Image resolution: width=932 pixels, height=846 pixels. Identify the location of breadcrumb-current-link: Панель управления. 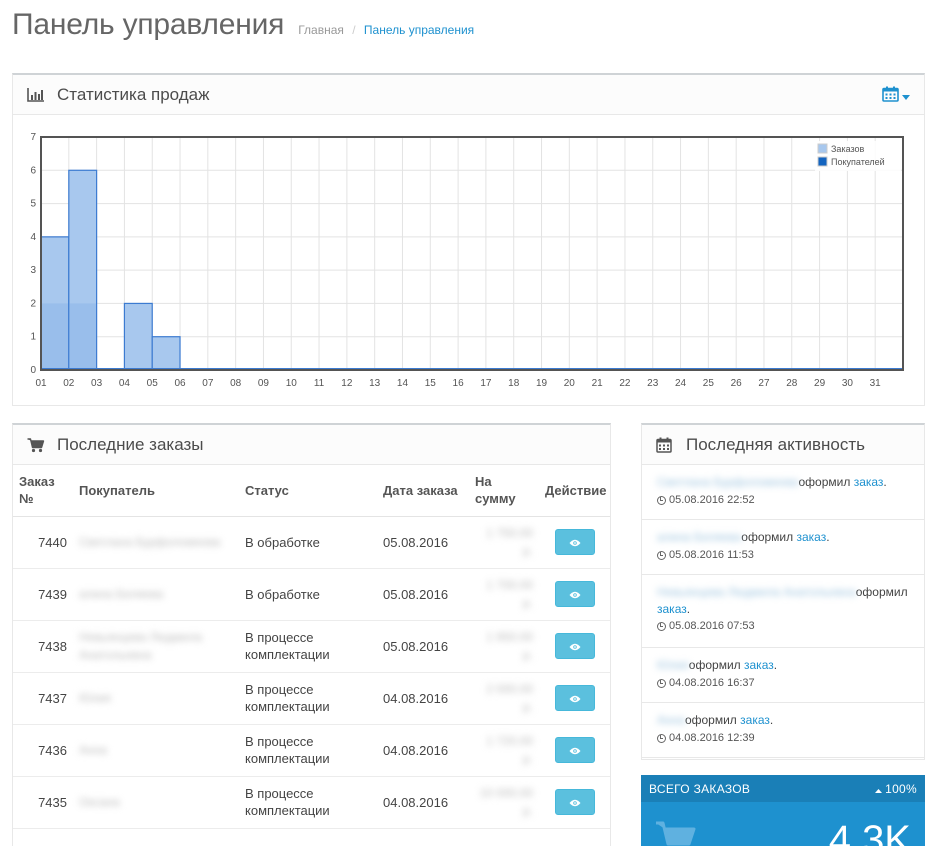
(419, 30).